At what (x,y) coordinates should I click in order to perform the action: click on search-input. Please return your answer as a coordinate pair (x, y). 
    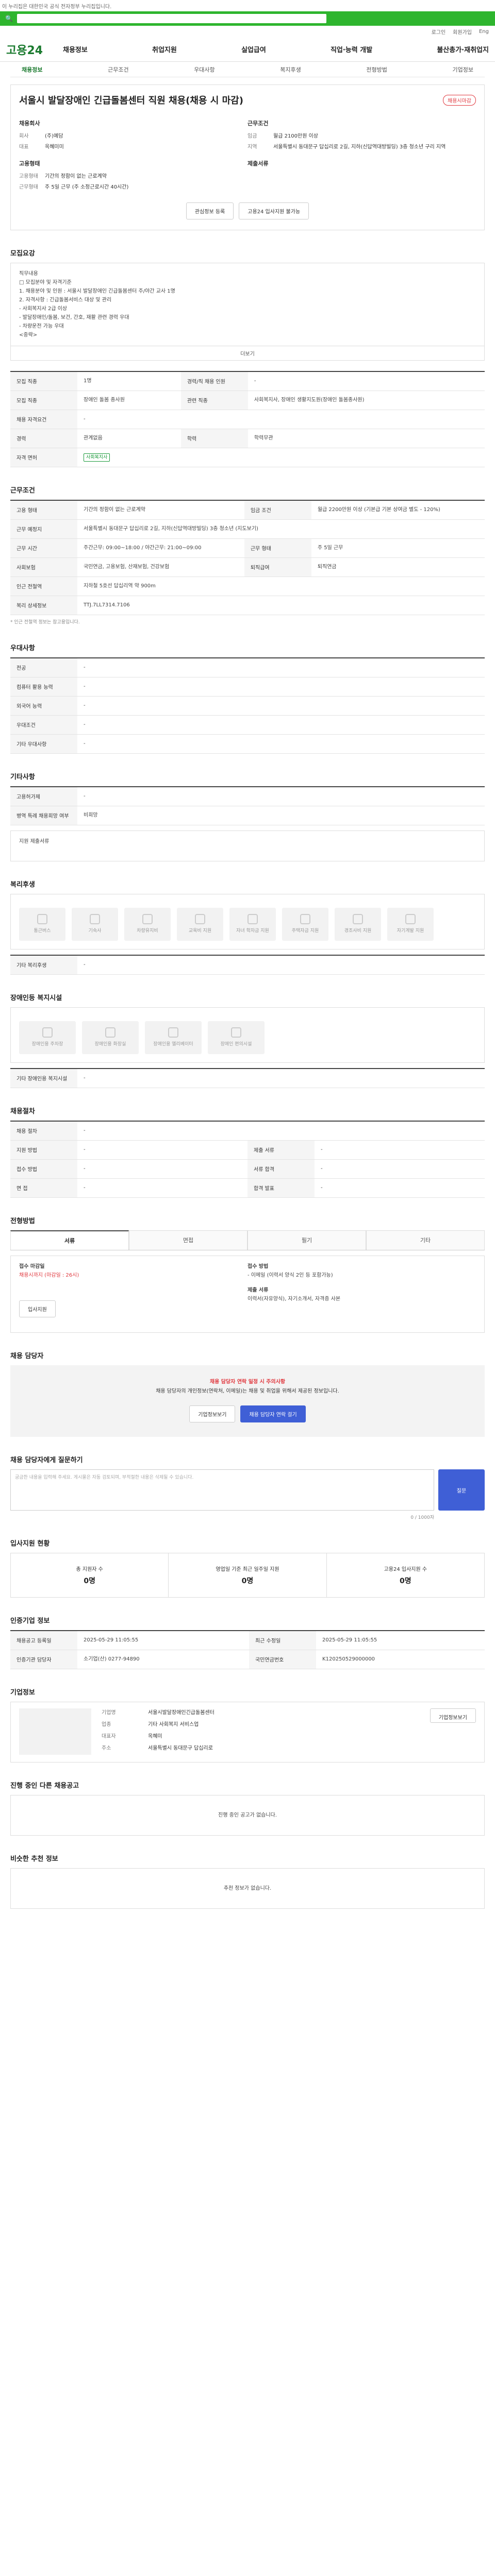
    Looking at the image, I should click on (171, 18).